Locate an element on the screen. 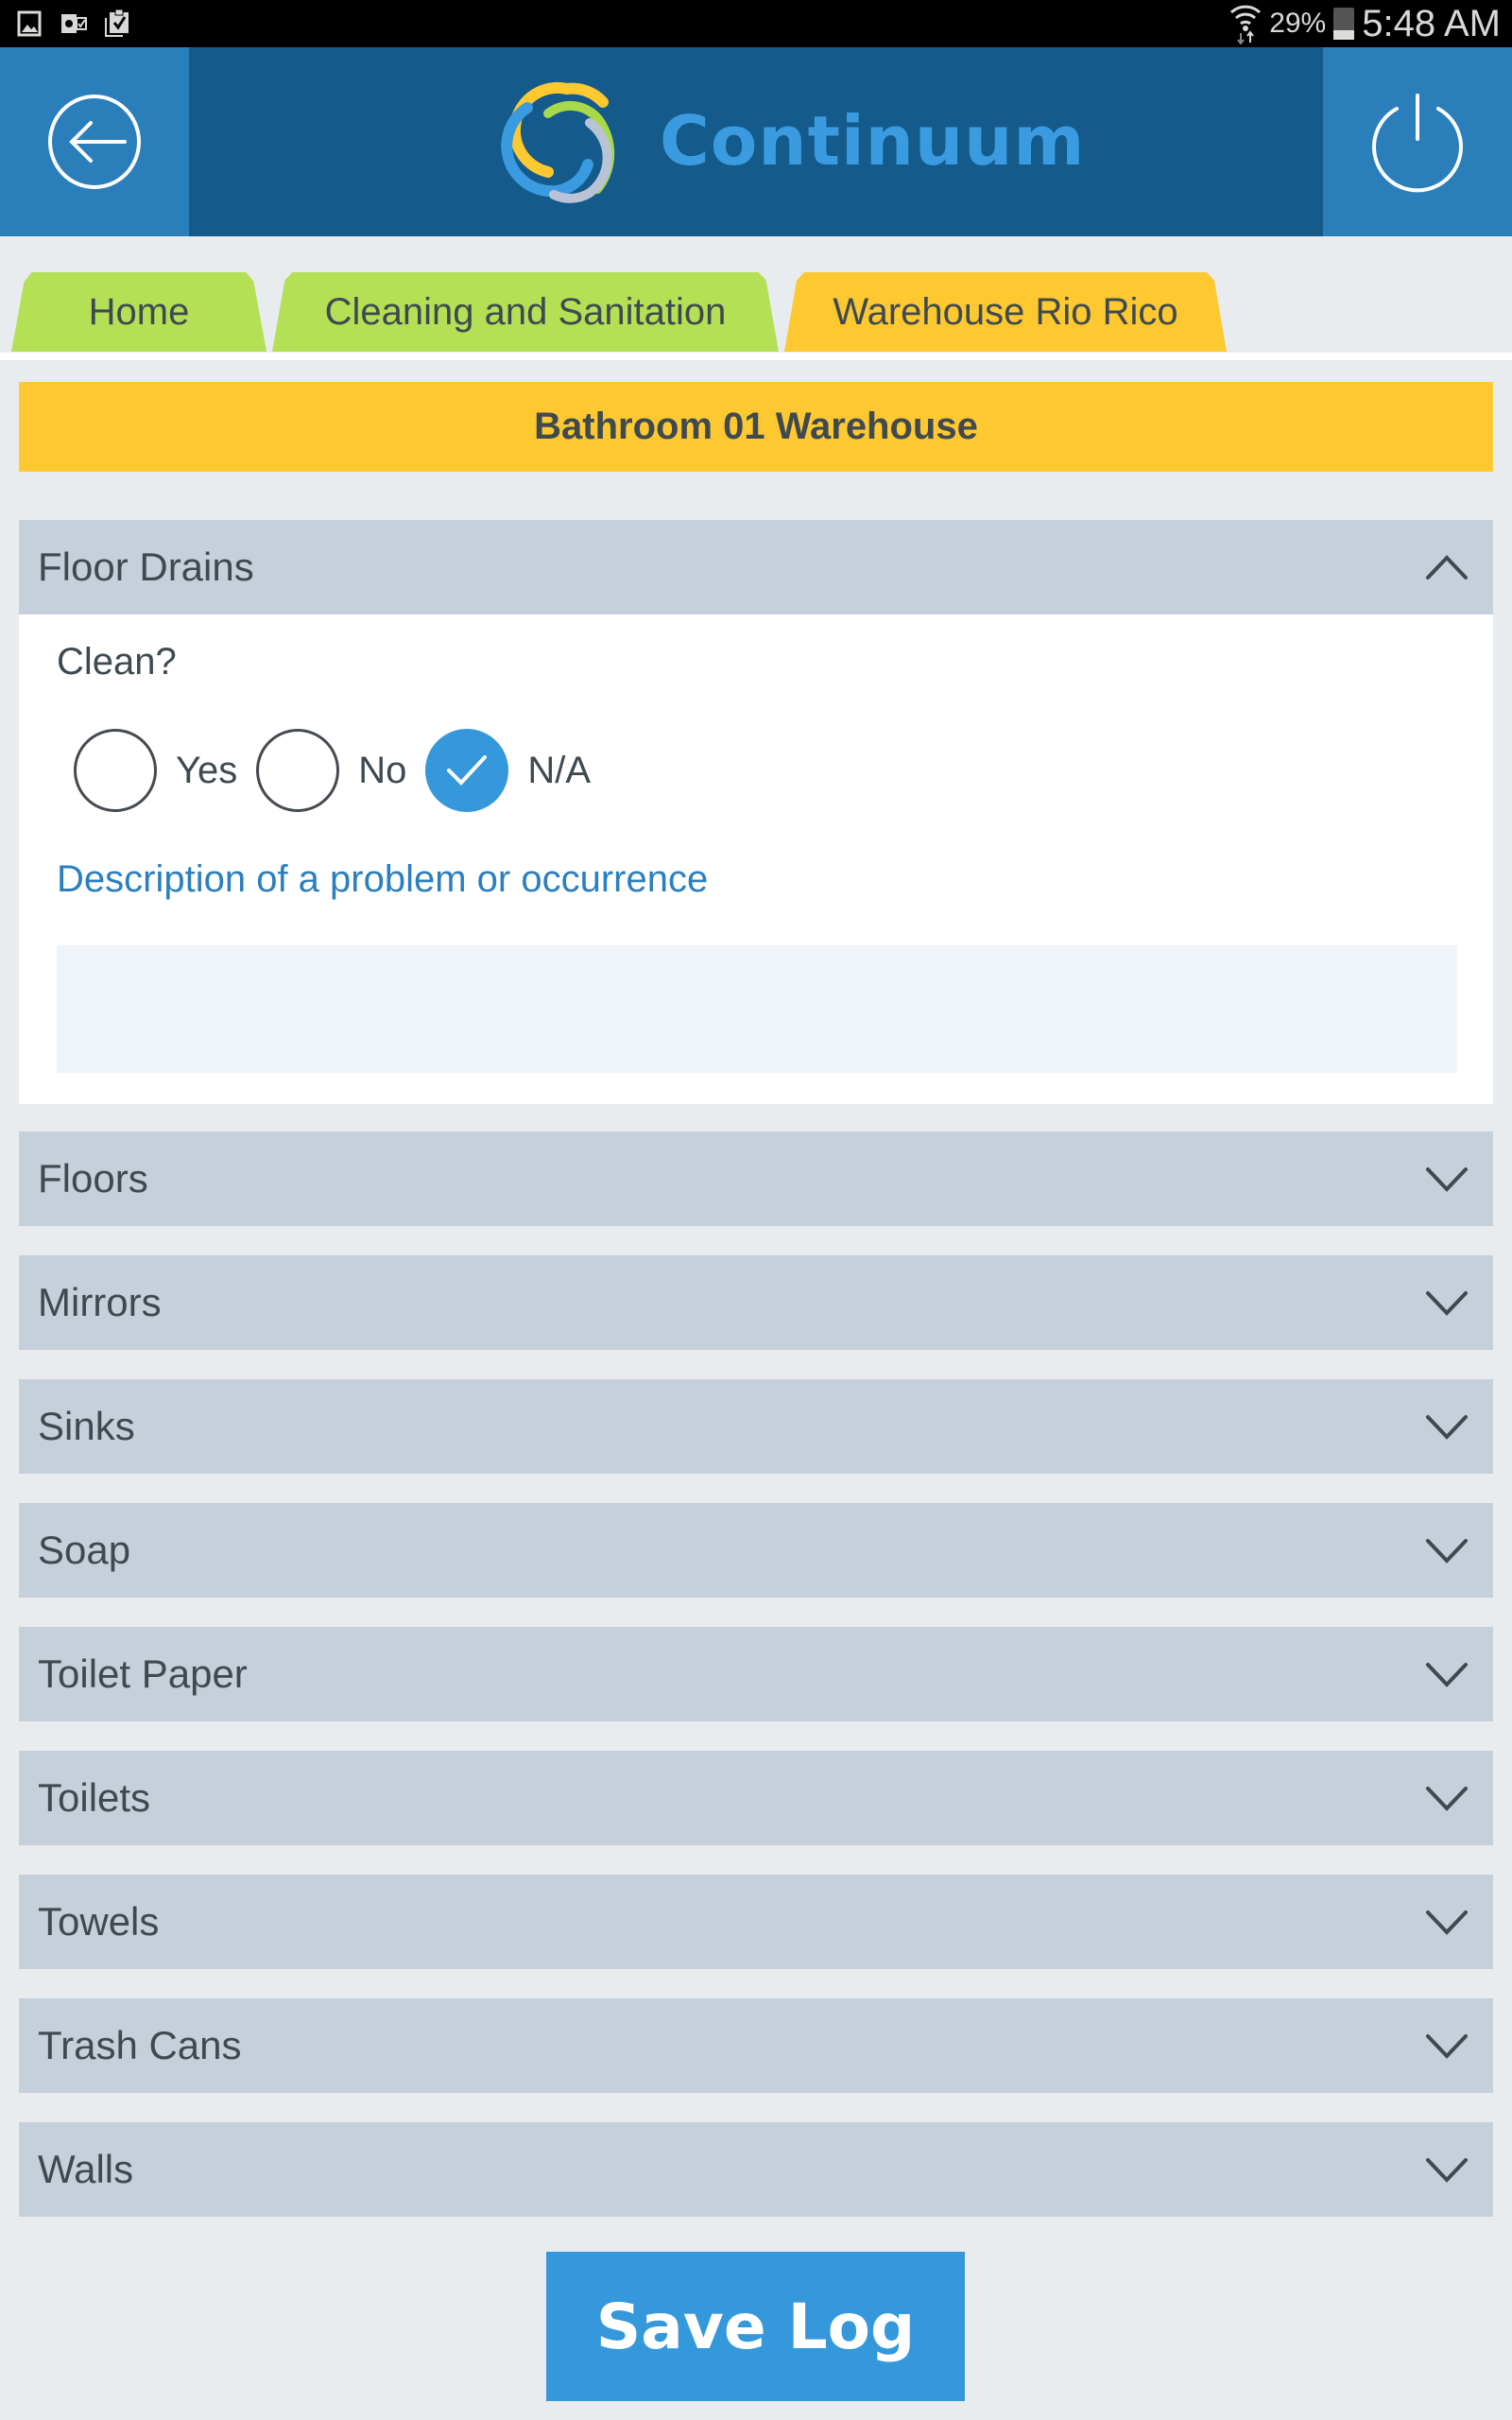  description-input is located at coordinates (757, 1009).